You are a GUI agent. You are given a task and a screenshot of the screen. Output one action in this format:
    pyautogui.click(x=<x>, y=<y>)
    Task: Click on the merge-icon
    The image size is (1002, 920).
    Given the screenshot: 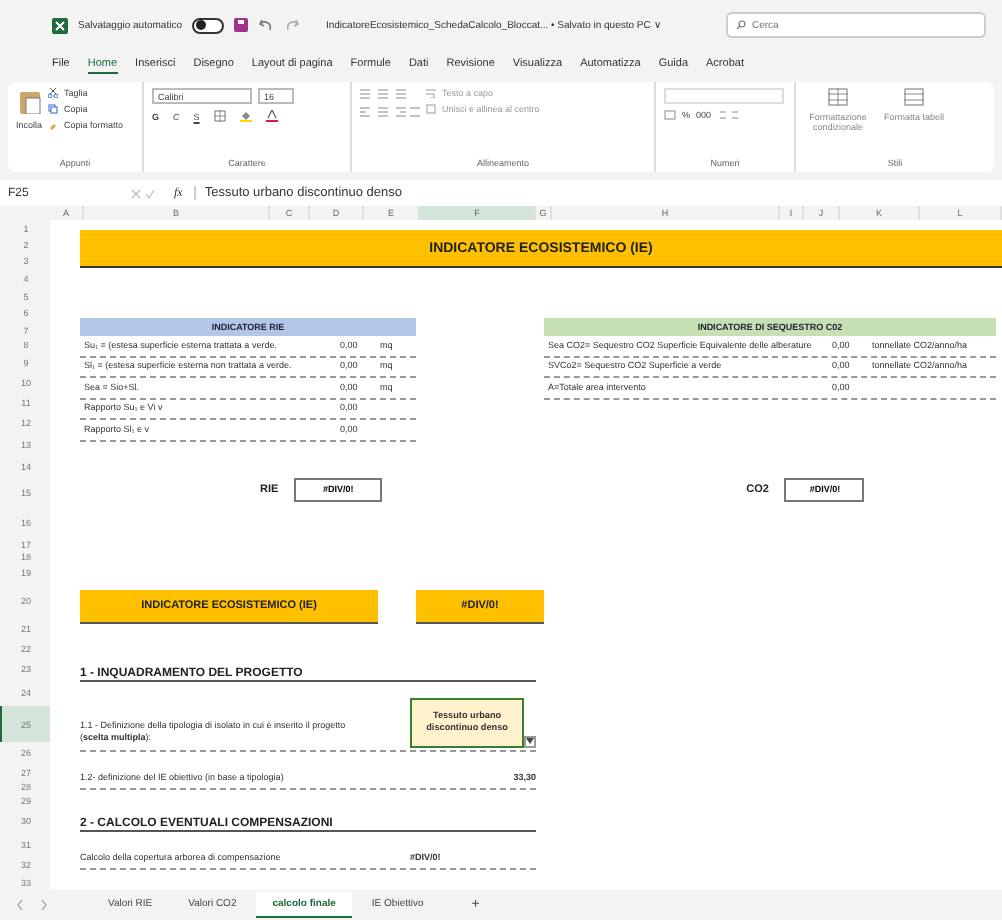 What is the action you would take?
    pyautogui.click(x=431, y=109)
    